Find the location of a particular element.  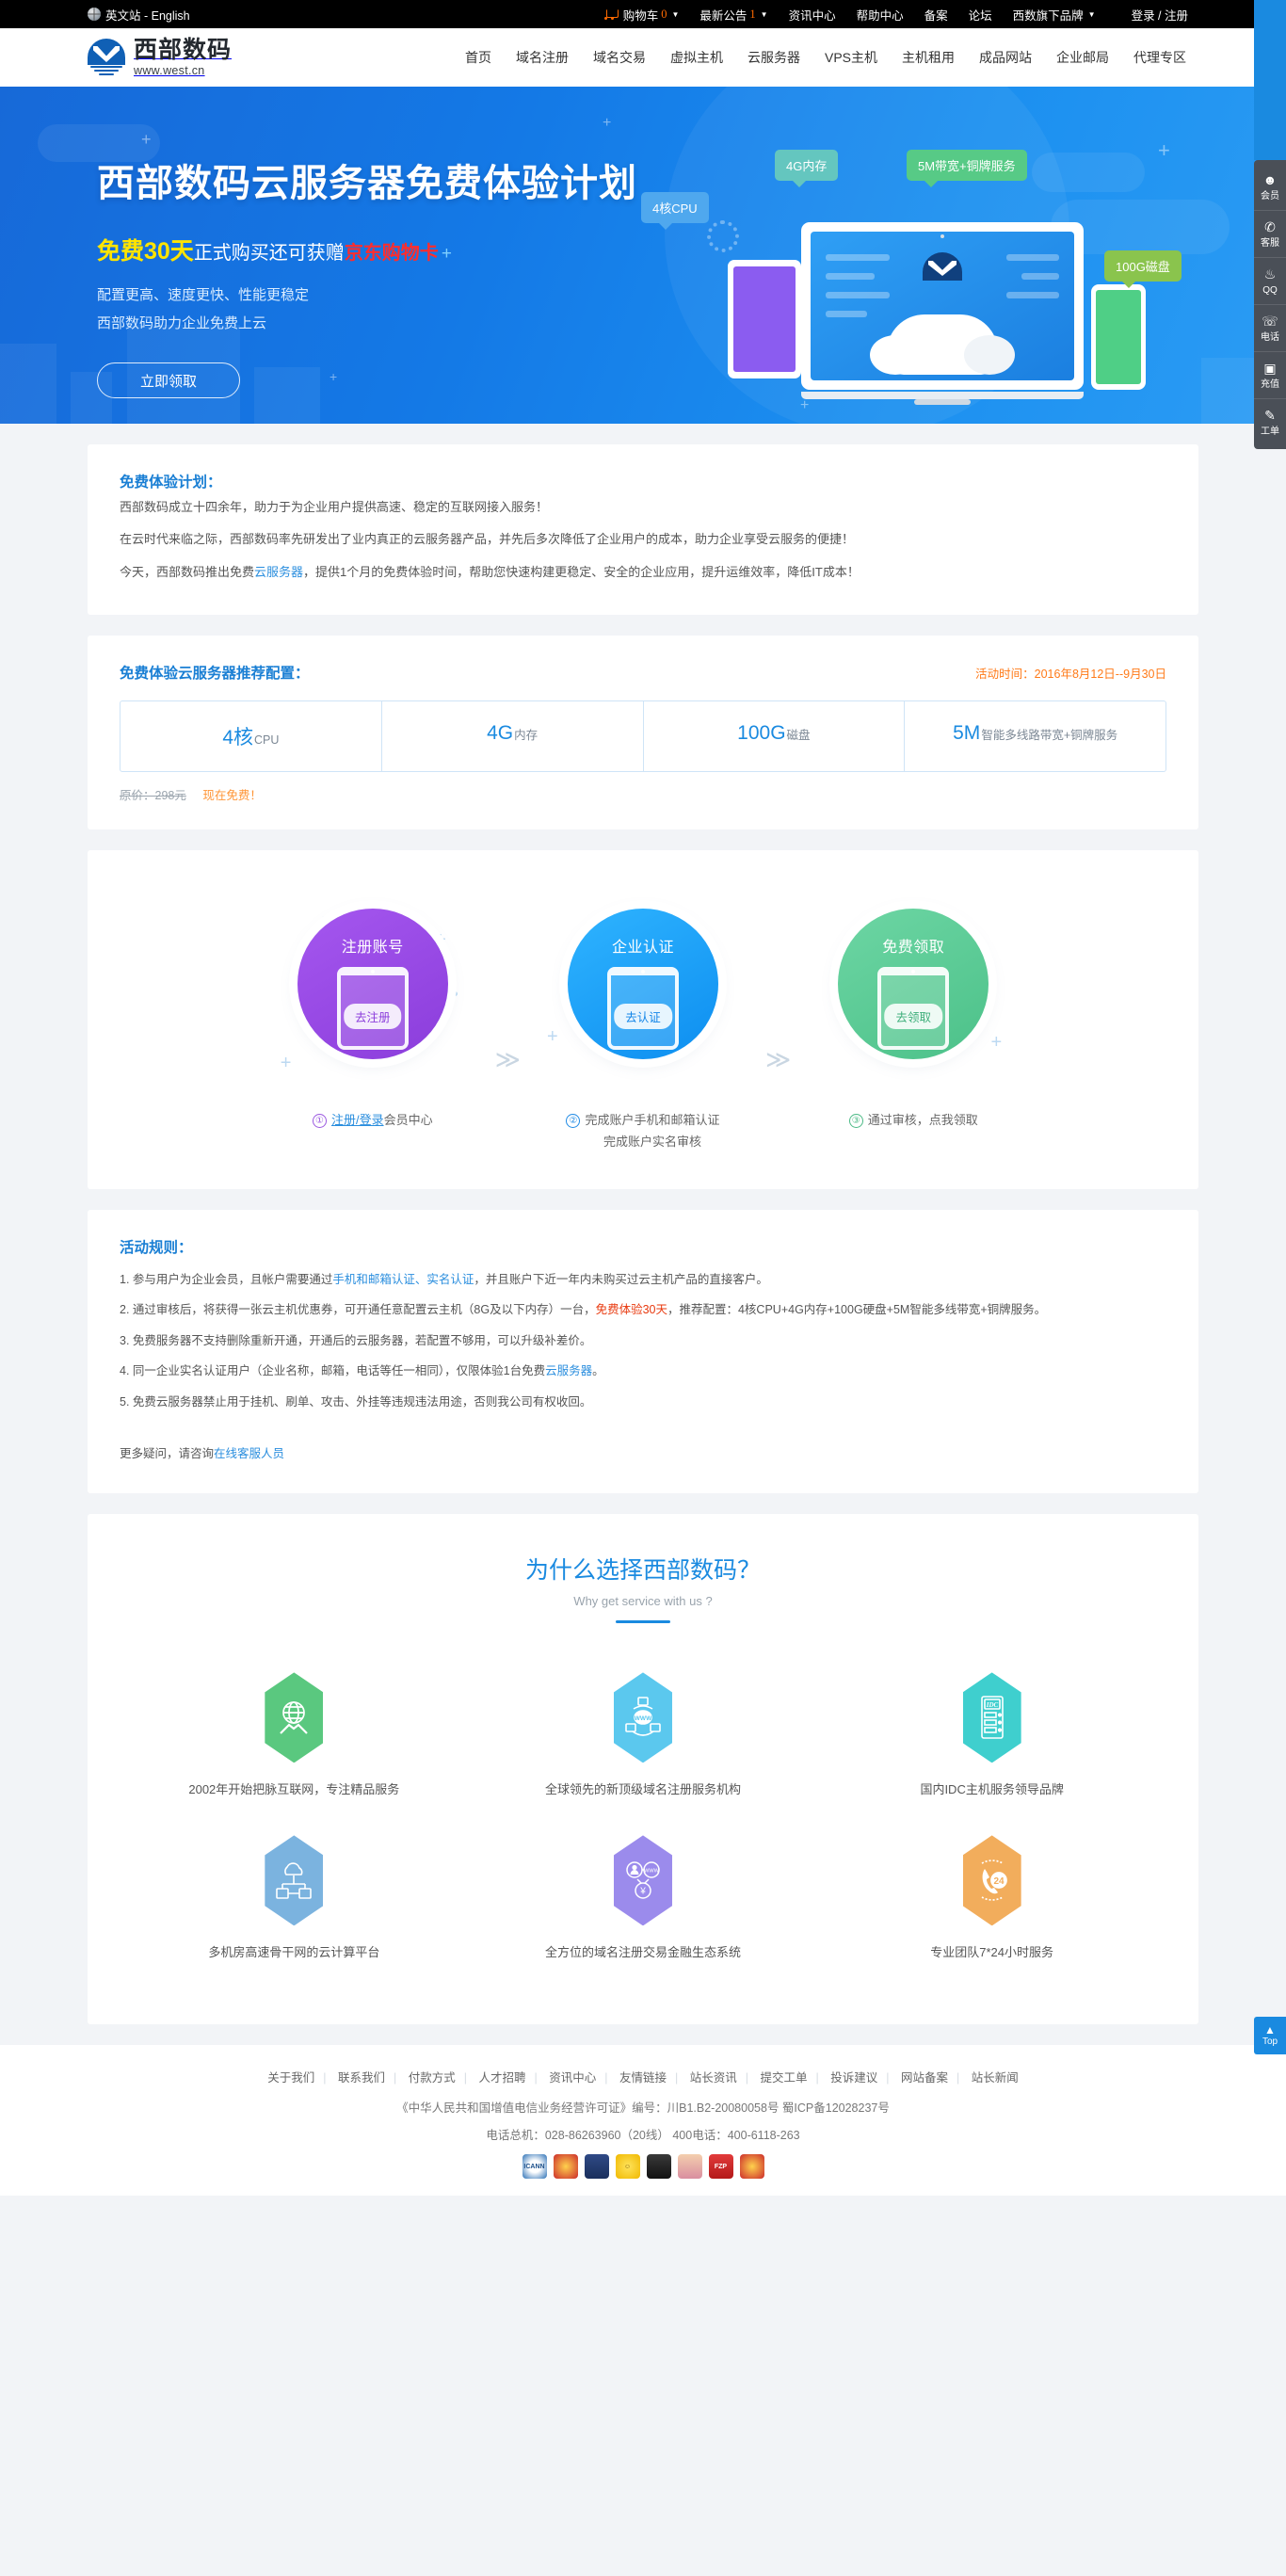

nav-item-vps: VPS主机 is located at coordinates (851, 57).